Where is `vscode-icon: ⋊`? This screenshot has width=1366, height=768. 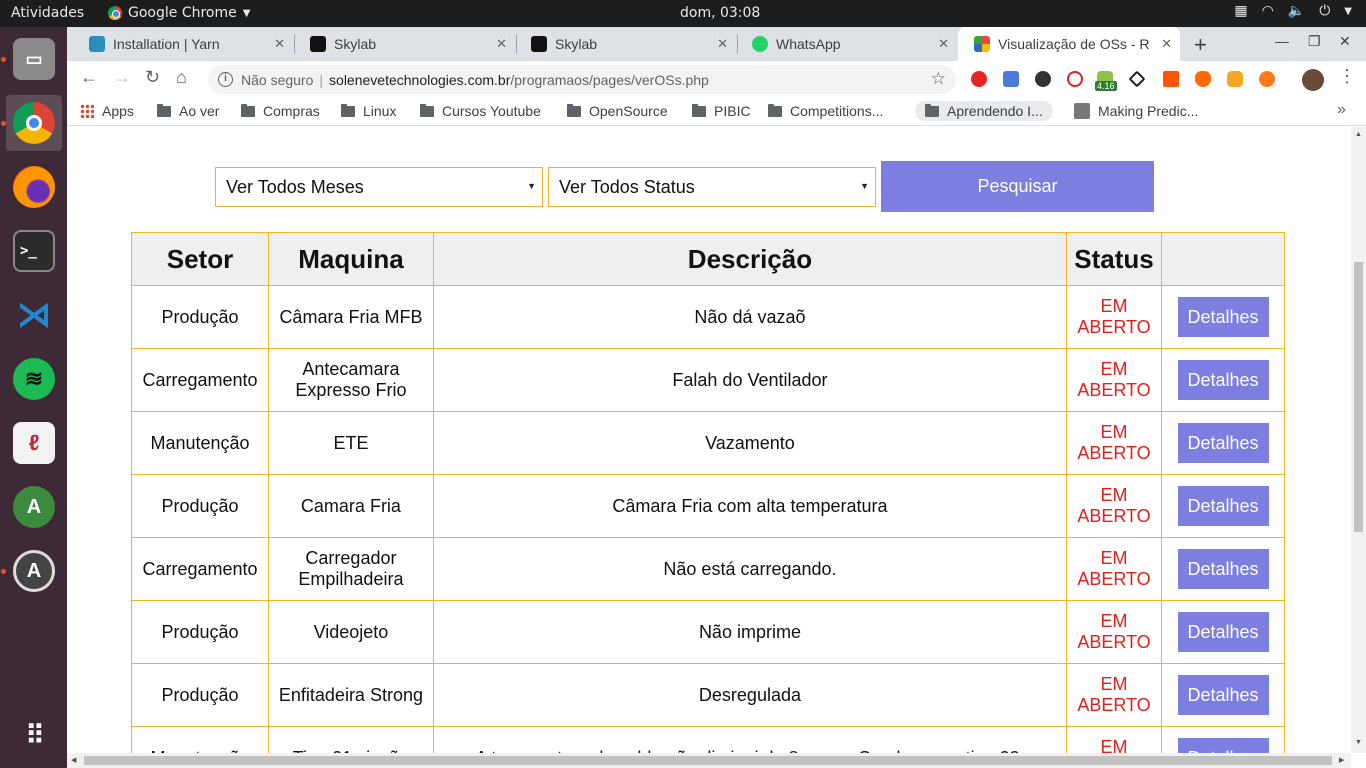
vscode-icon: ⋊ is located at coordinates (34, 315).